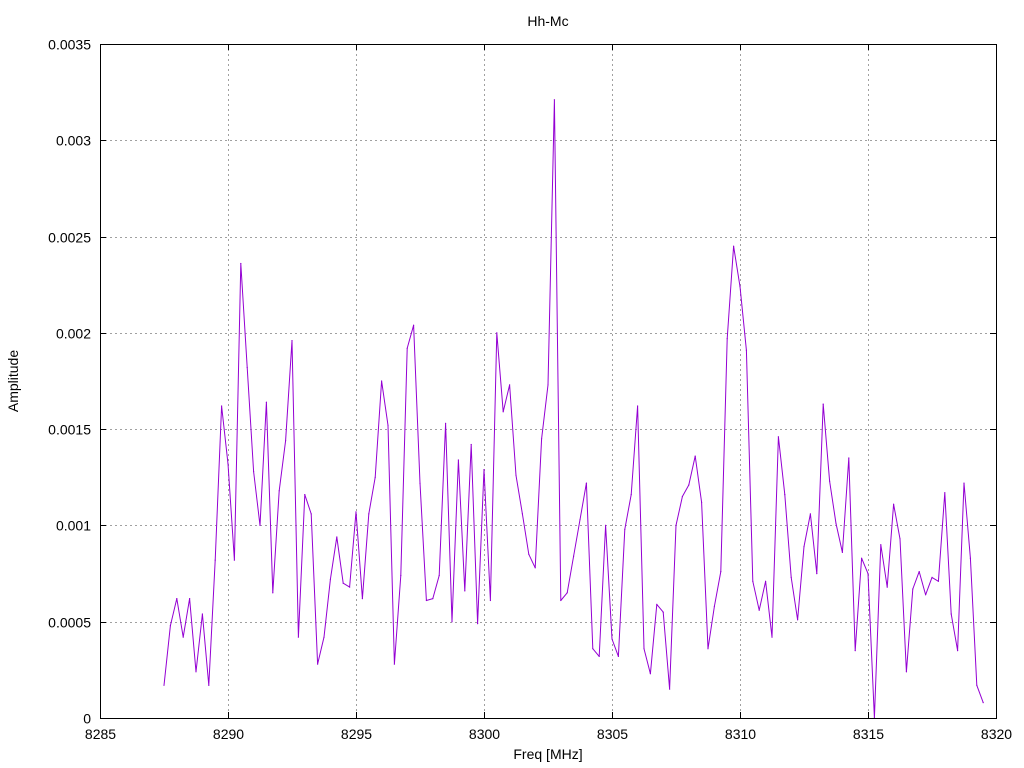  What do you see at coordinates (13, 381) in the screenshot?
I see `y-axis-label: Amplitude` at bounding box center [13, 381].